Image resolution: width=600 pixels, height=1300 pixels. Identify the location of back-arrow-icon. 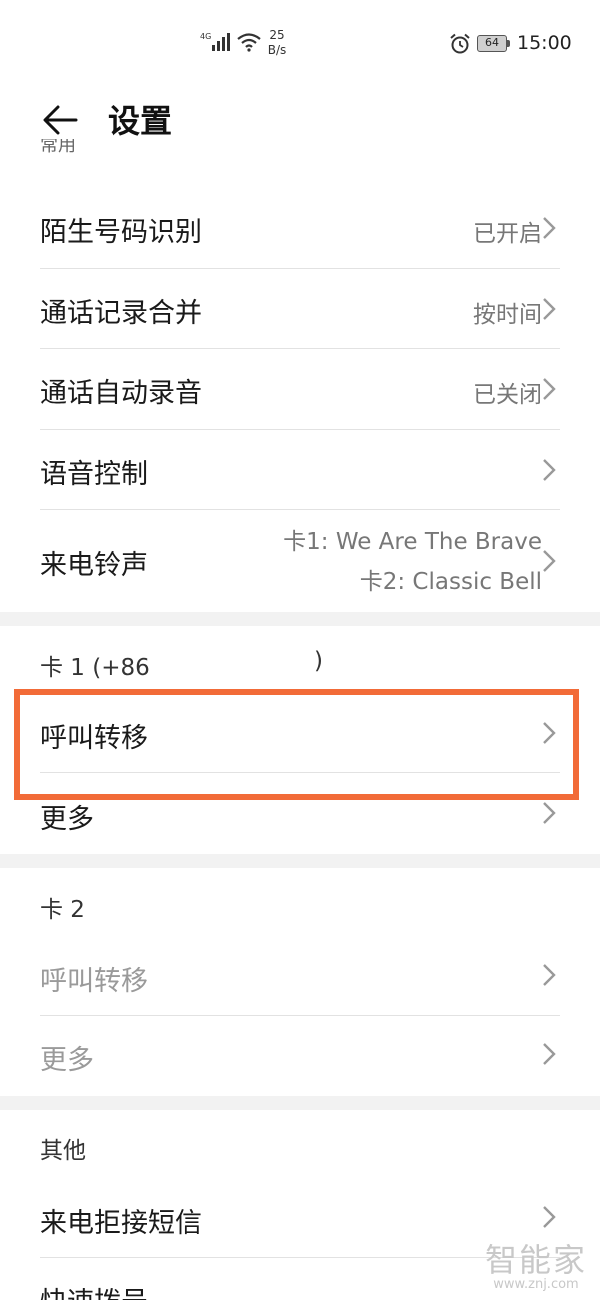
(60, 120).